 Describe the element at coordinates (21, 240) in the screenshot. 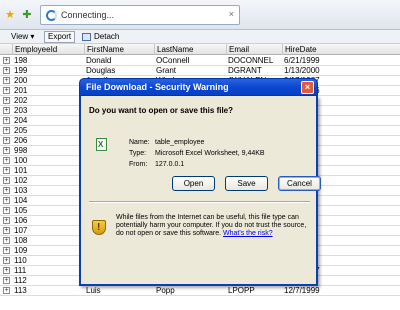

I see `cell-employeeid: 108` at that location.